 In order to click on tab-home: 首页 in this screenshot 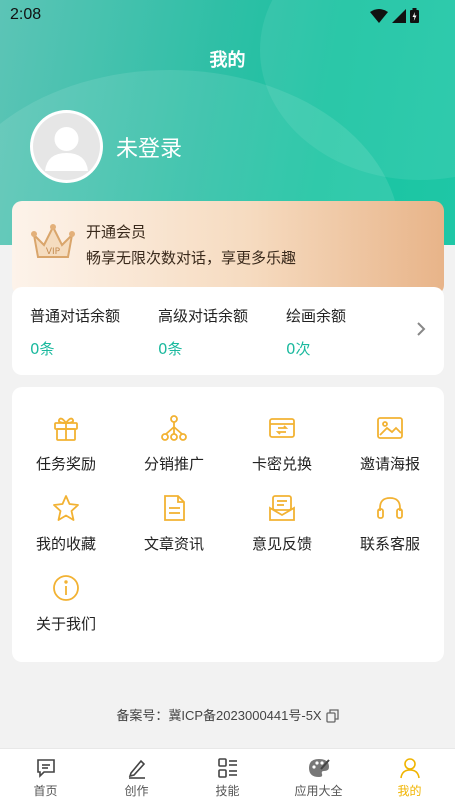, I will do `click(45, 779)`.